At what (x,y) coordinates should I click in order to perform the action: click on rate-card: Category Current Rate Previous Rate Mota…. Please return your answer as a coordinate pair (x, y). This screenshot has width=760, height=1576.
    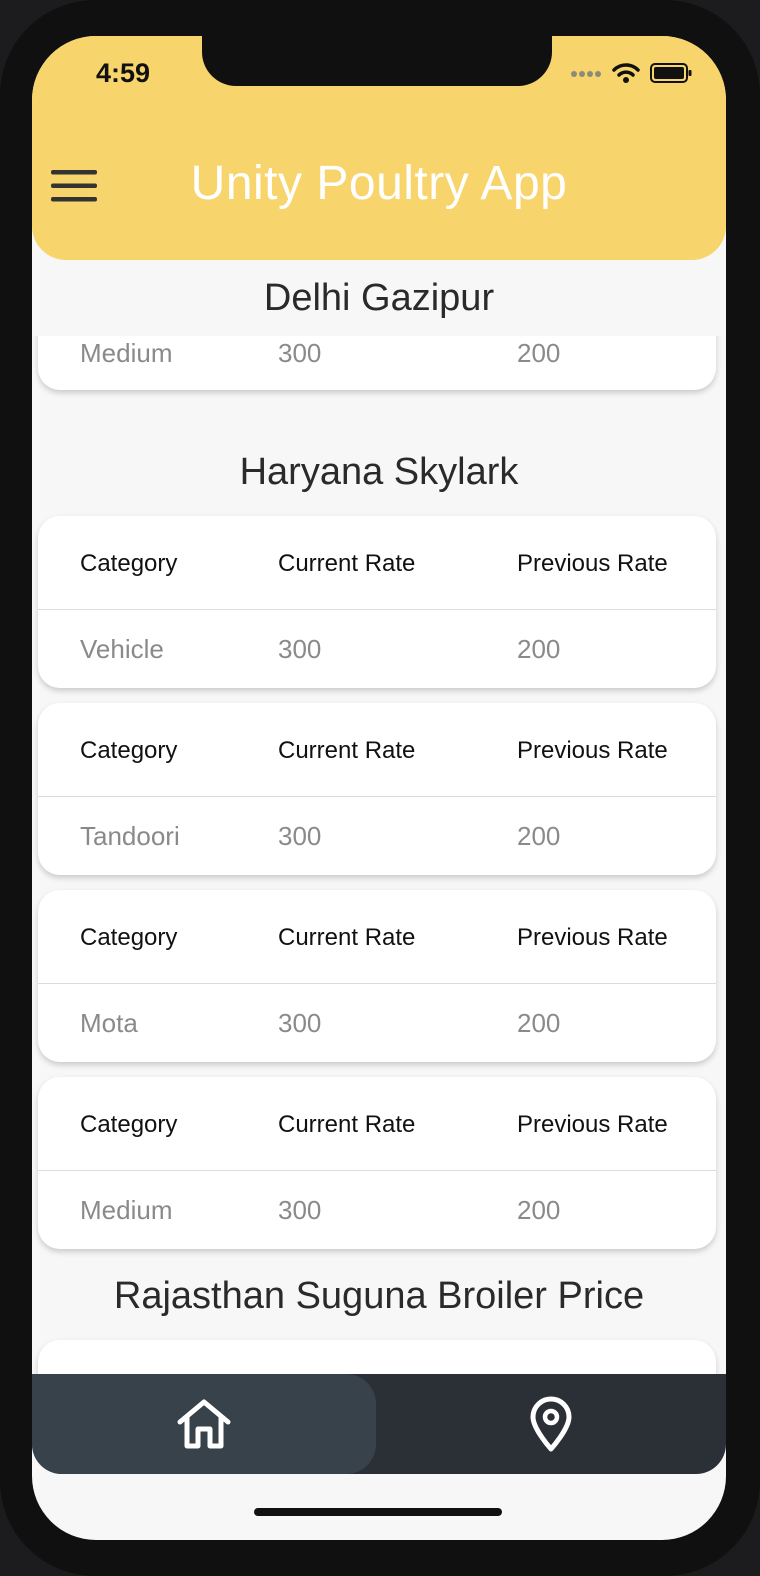
    Looking at the image, I should click on (377, 976).